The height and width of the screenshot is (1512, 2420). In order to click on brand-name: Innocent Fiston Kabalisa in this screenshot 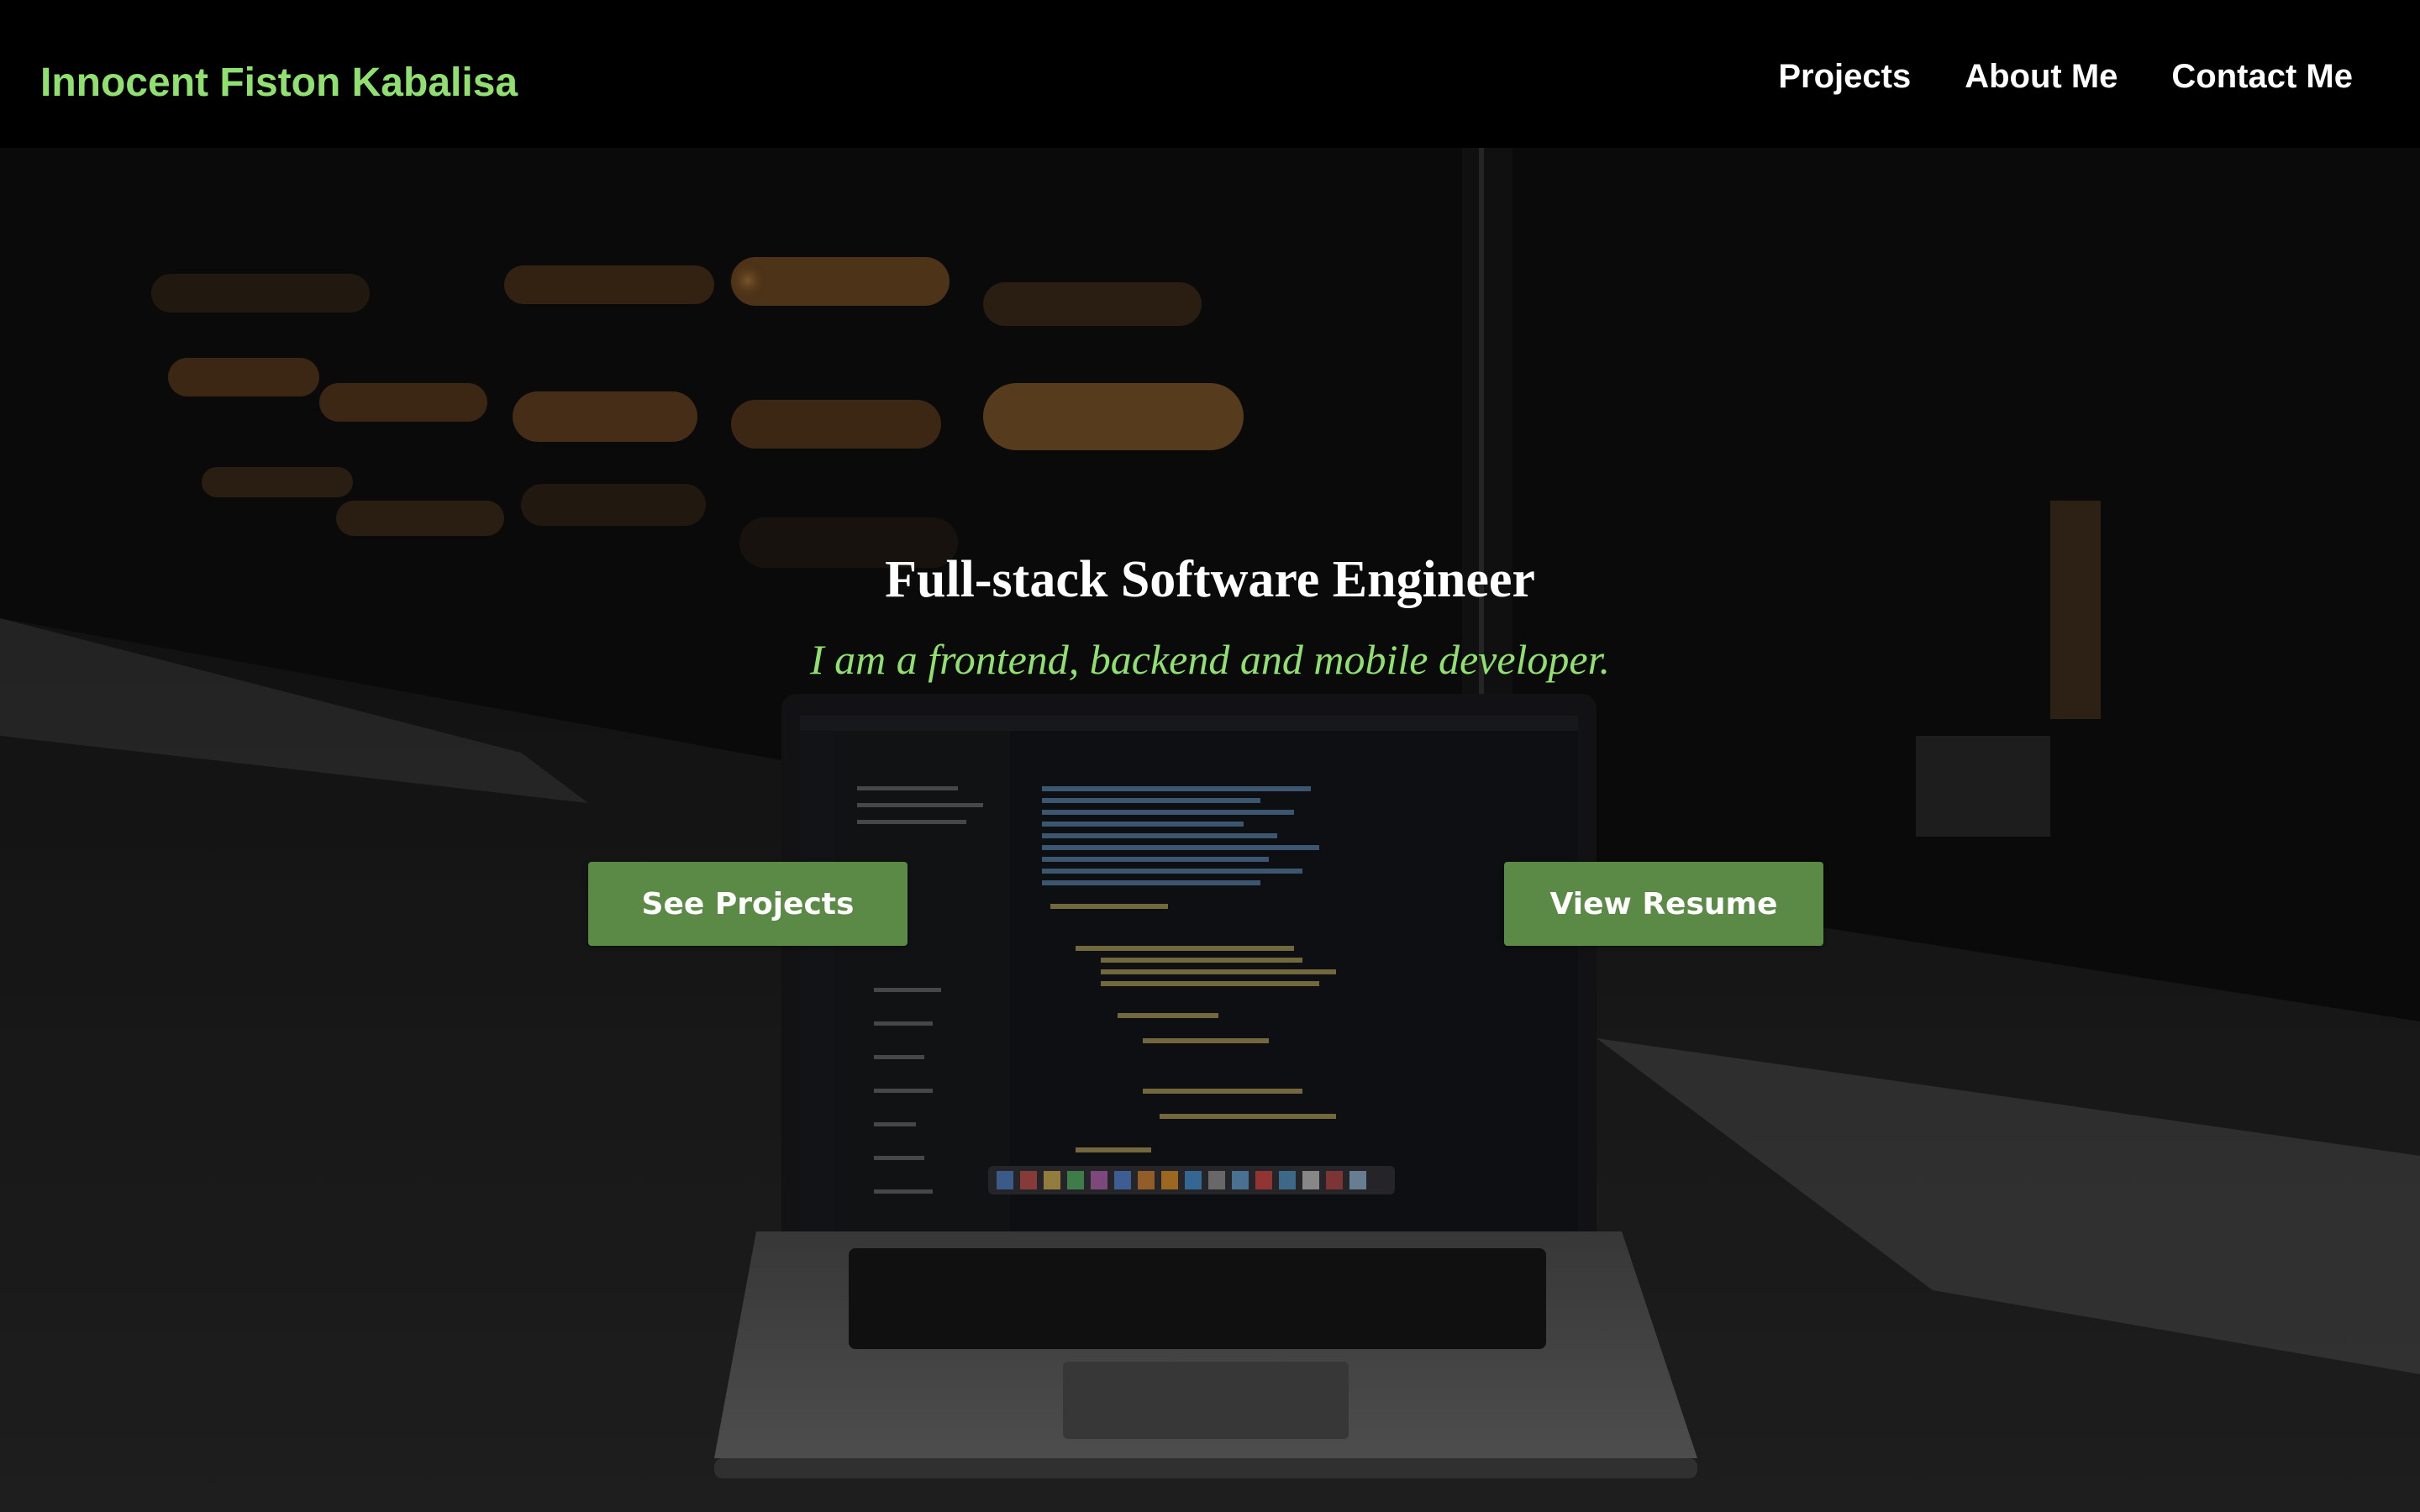, I will do `click(279, 83)`.